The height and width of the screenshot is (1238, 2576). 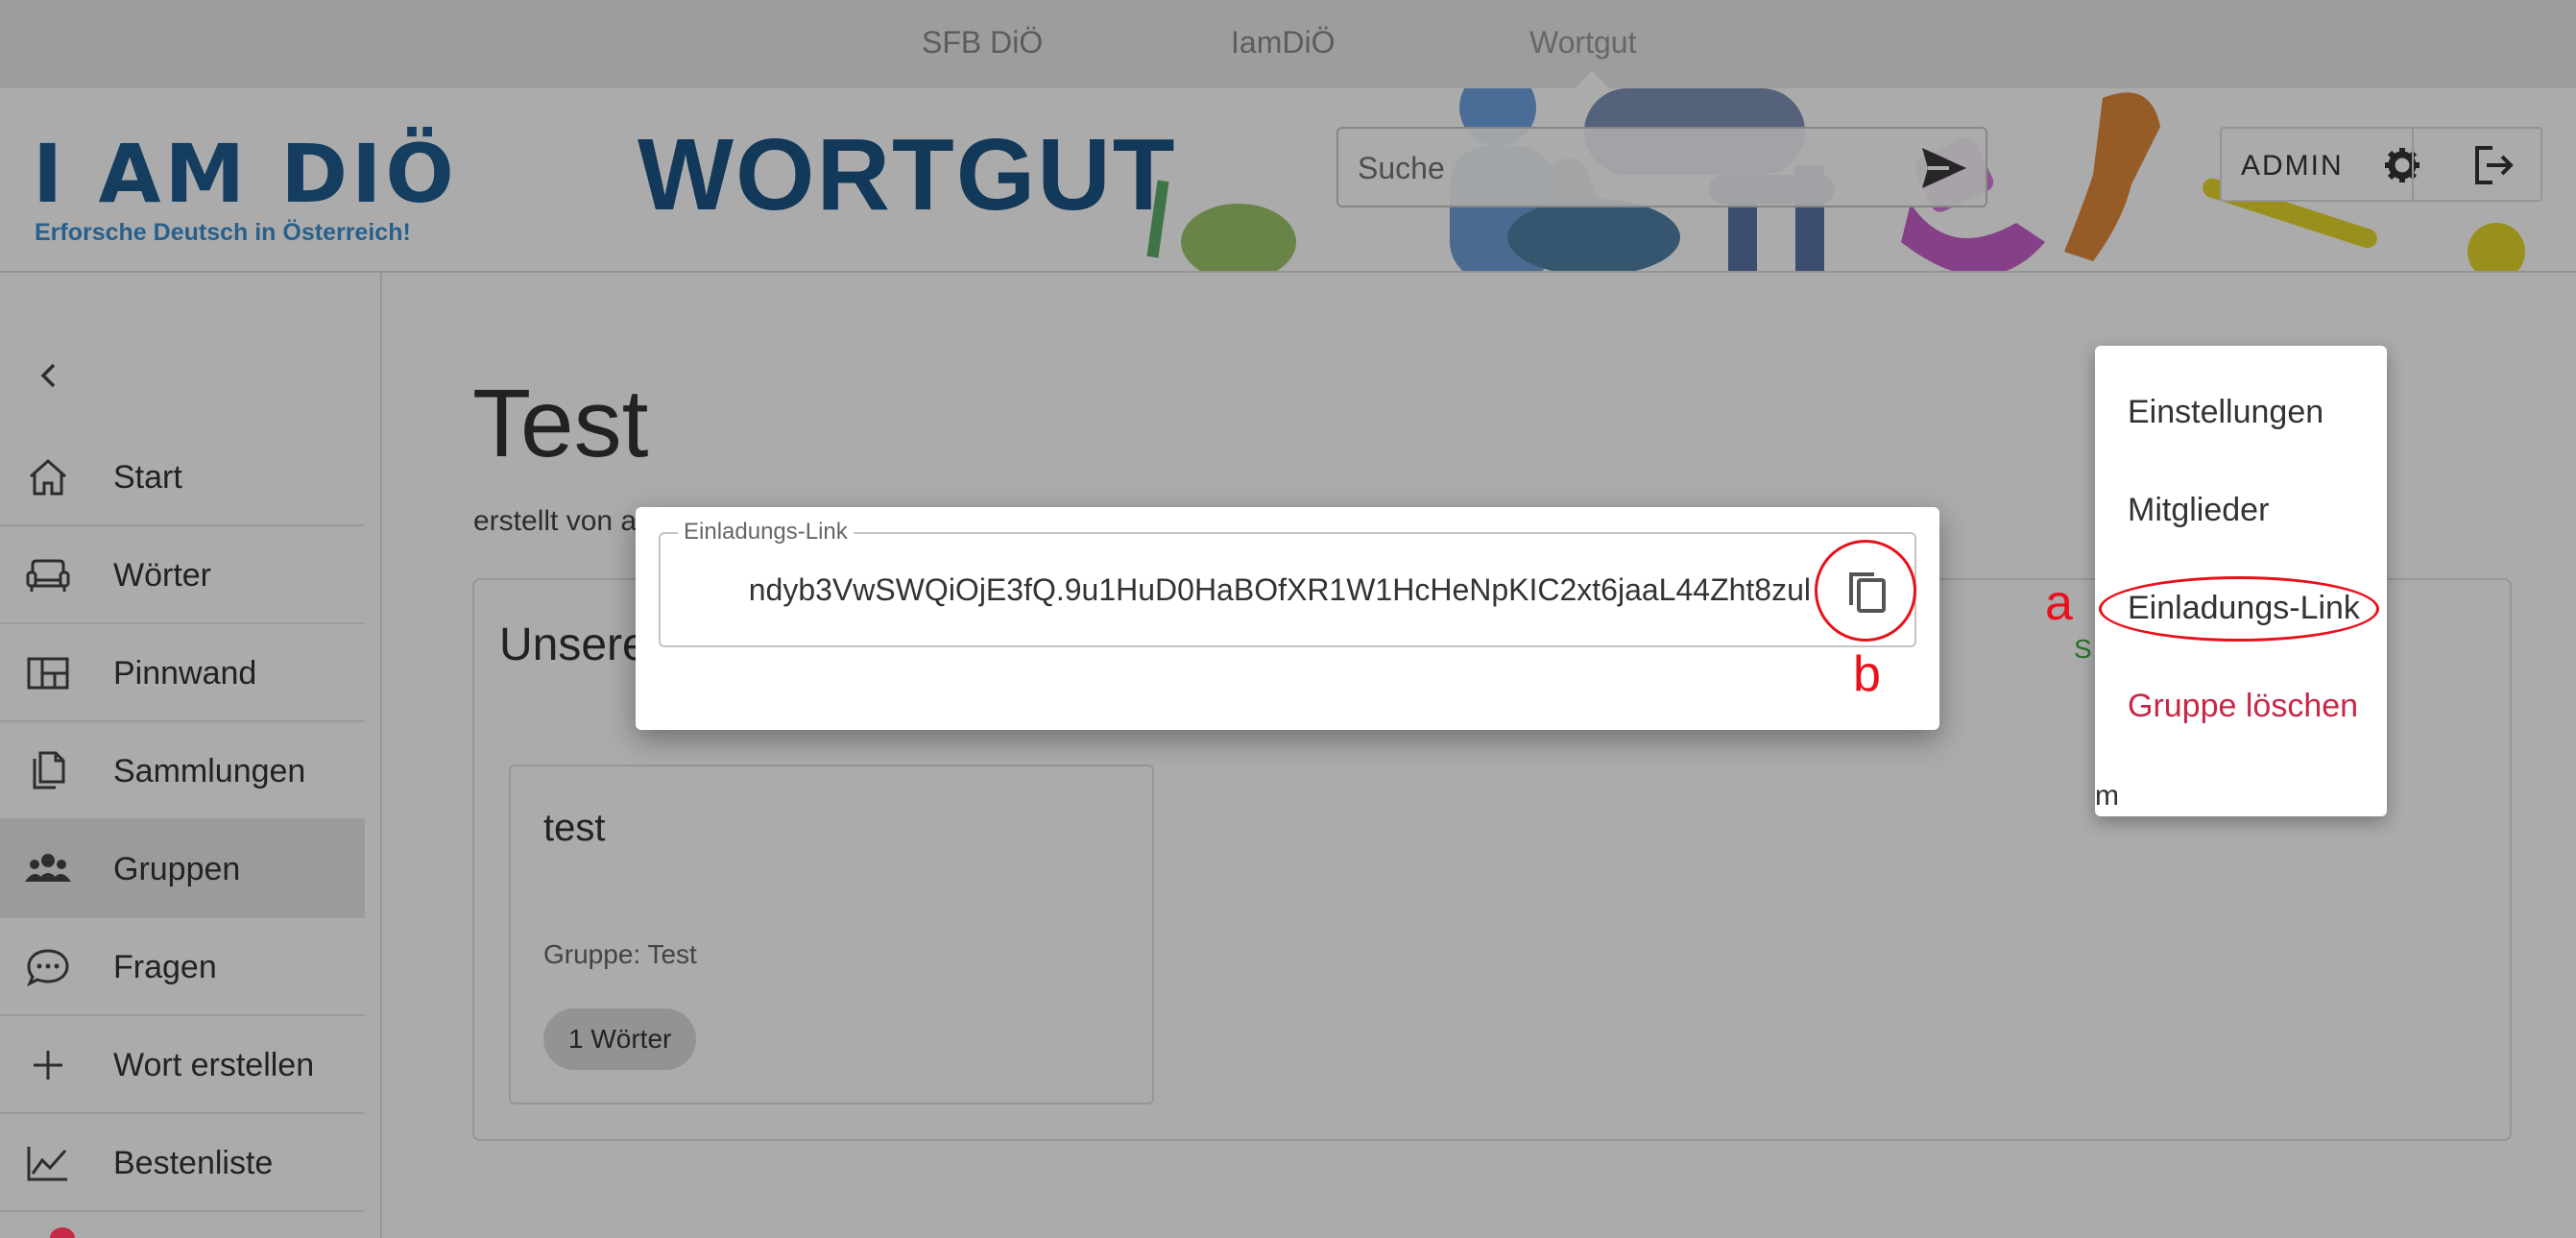 I want to click on invite-link-label: Einladungs-Link, so click(x=766, y=533).